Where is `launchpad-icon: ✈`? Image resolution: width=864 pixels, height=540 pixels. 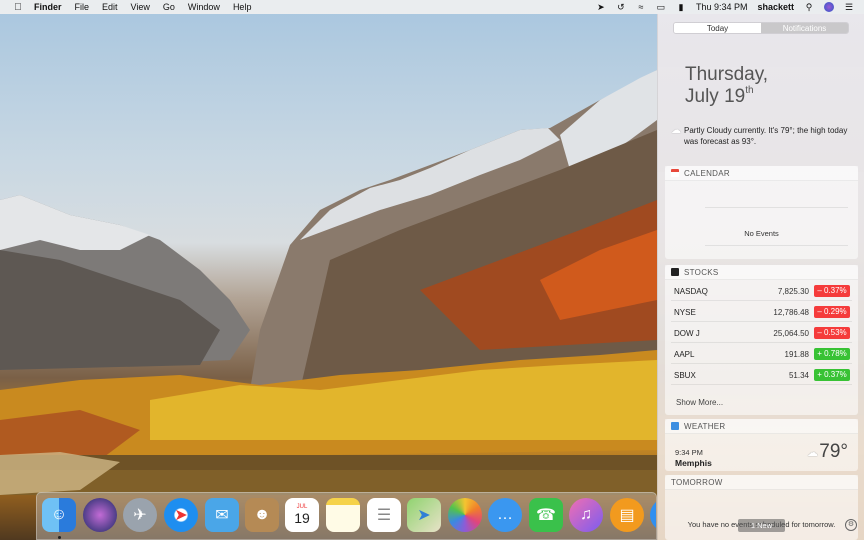
launchpad-icon: ✈ is located at coordinates (140, 515).